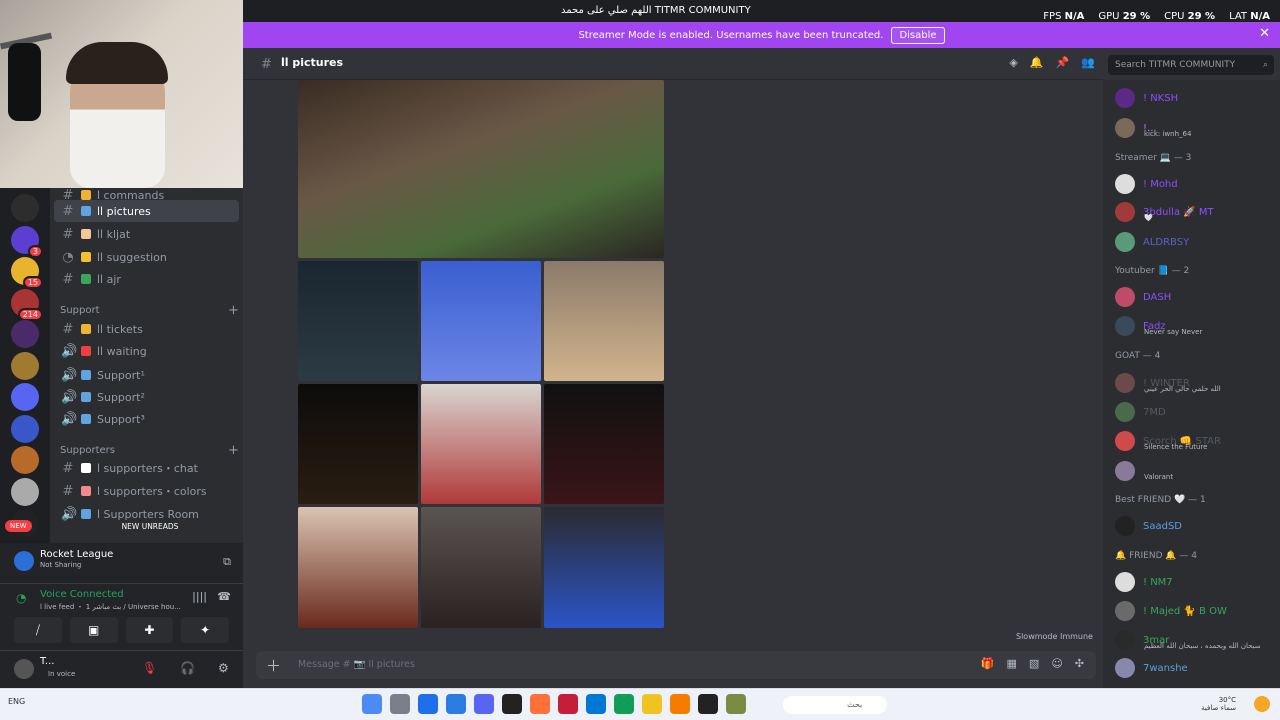  I want to click on channel-item: # اا ajr, so click(146, 279).